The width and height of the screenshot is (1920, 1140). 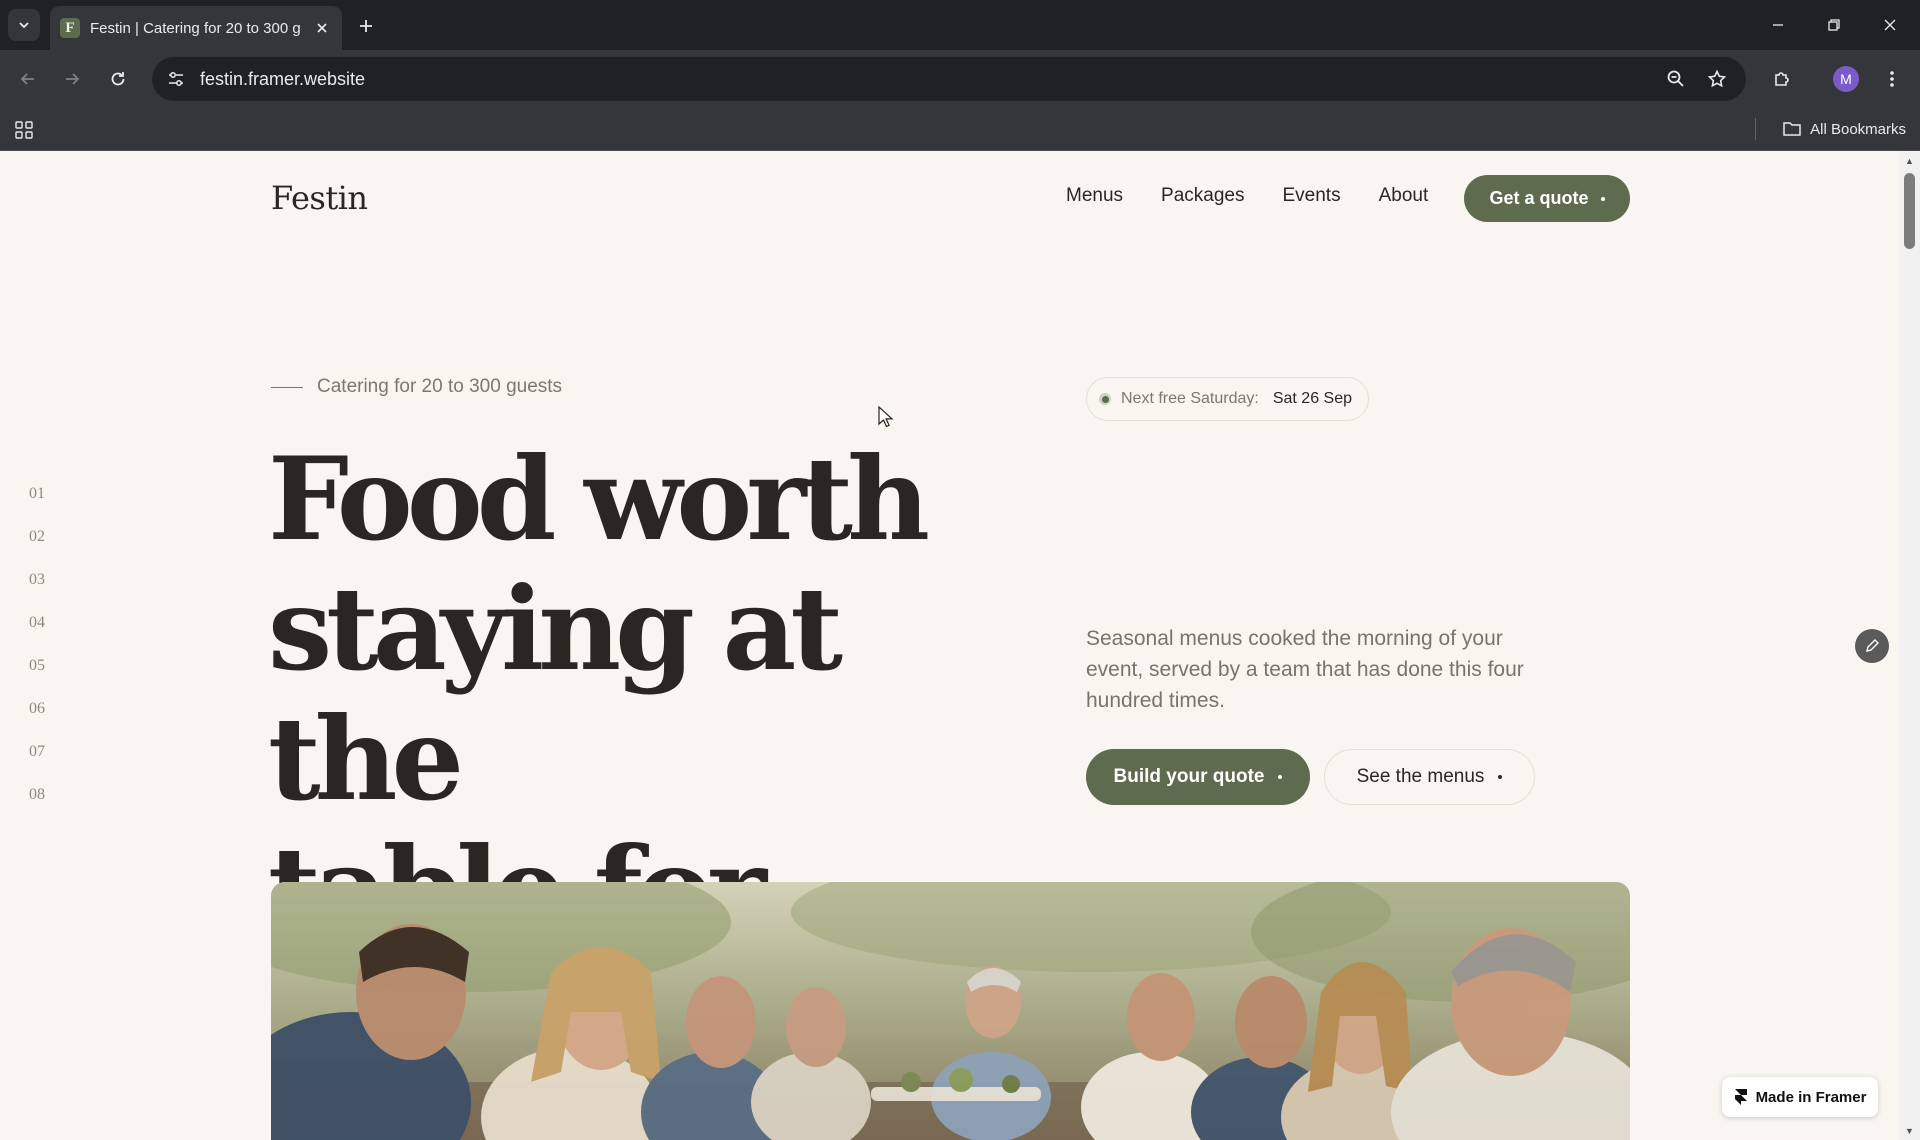 I want to click on arrow-right-icon, so click(x=73, y=79).